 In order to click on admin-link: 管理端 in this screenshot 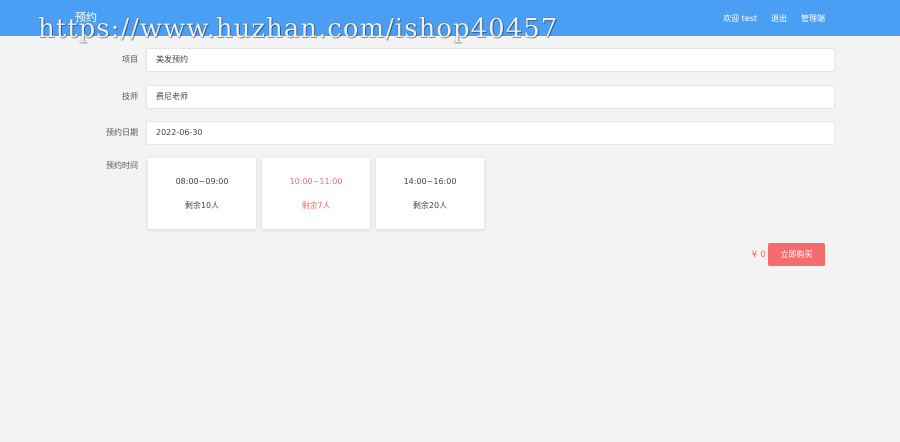, I will do `click(813, 18)`.